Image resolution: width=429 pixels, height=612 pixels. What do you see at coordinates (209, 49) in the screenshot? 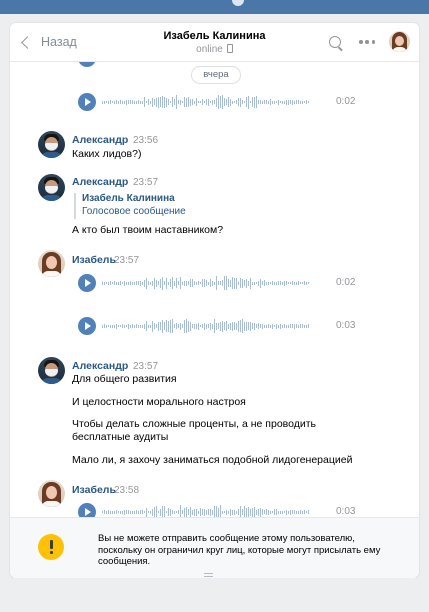
I see `peer-status-text: online` at bounding box center [209, 49].